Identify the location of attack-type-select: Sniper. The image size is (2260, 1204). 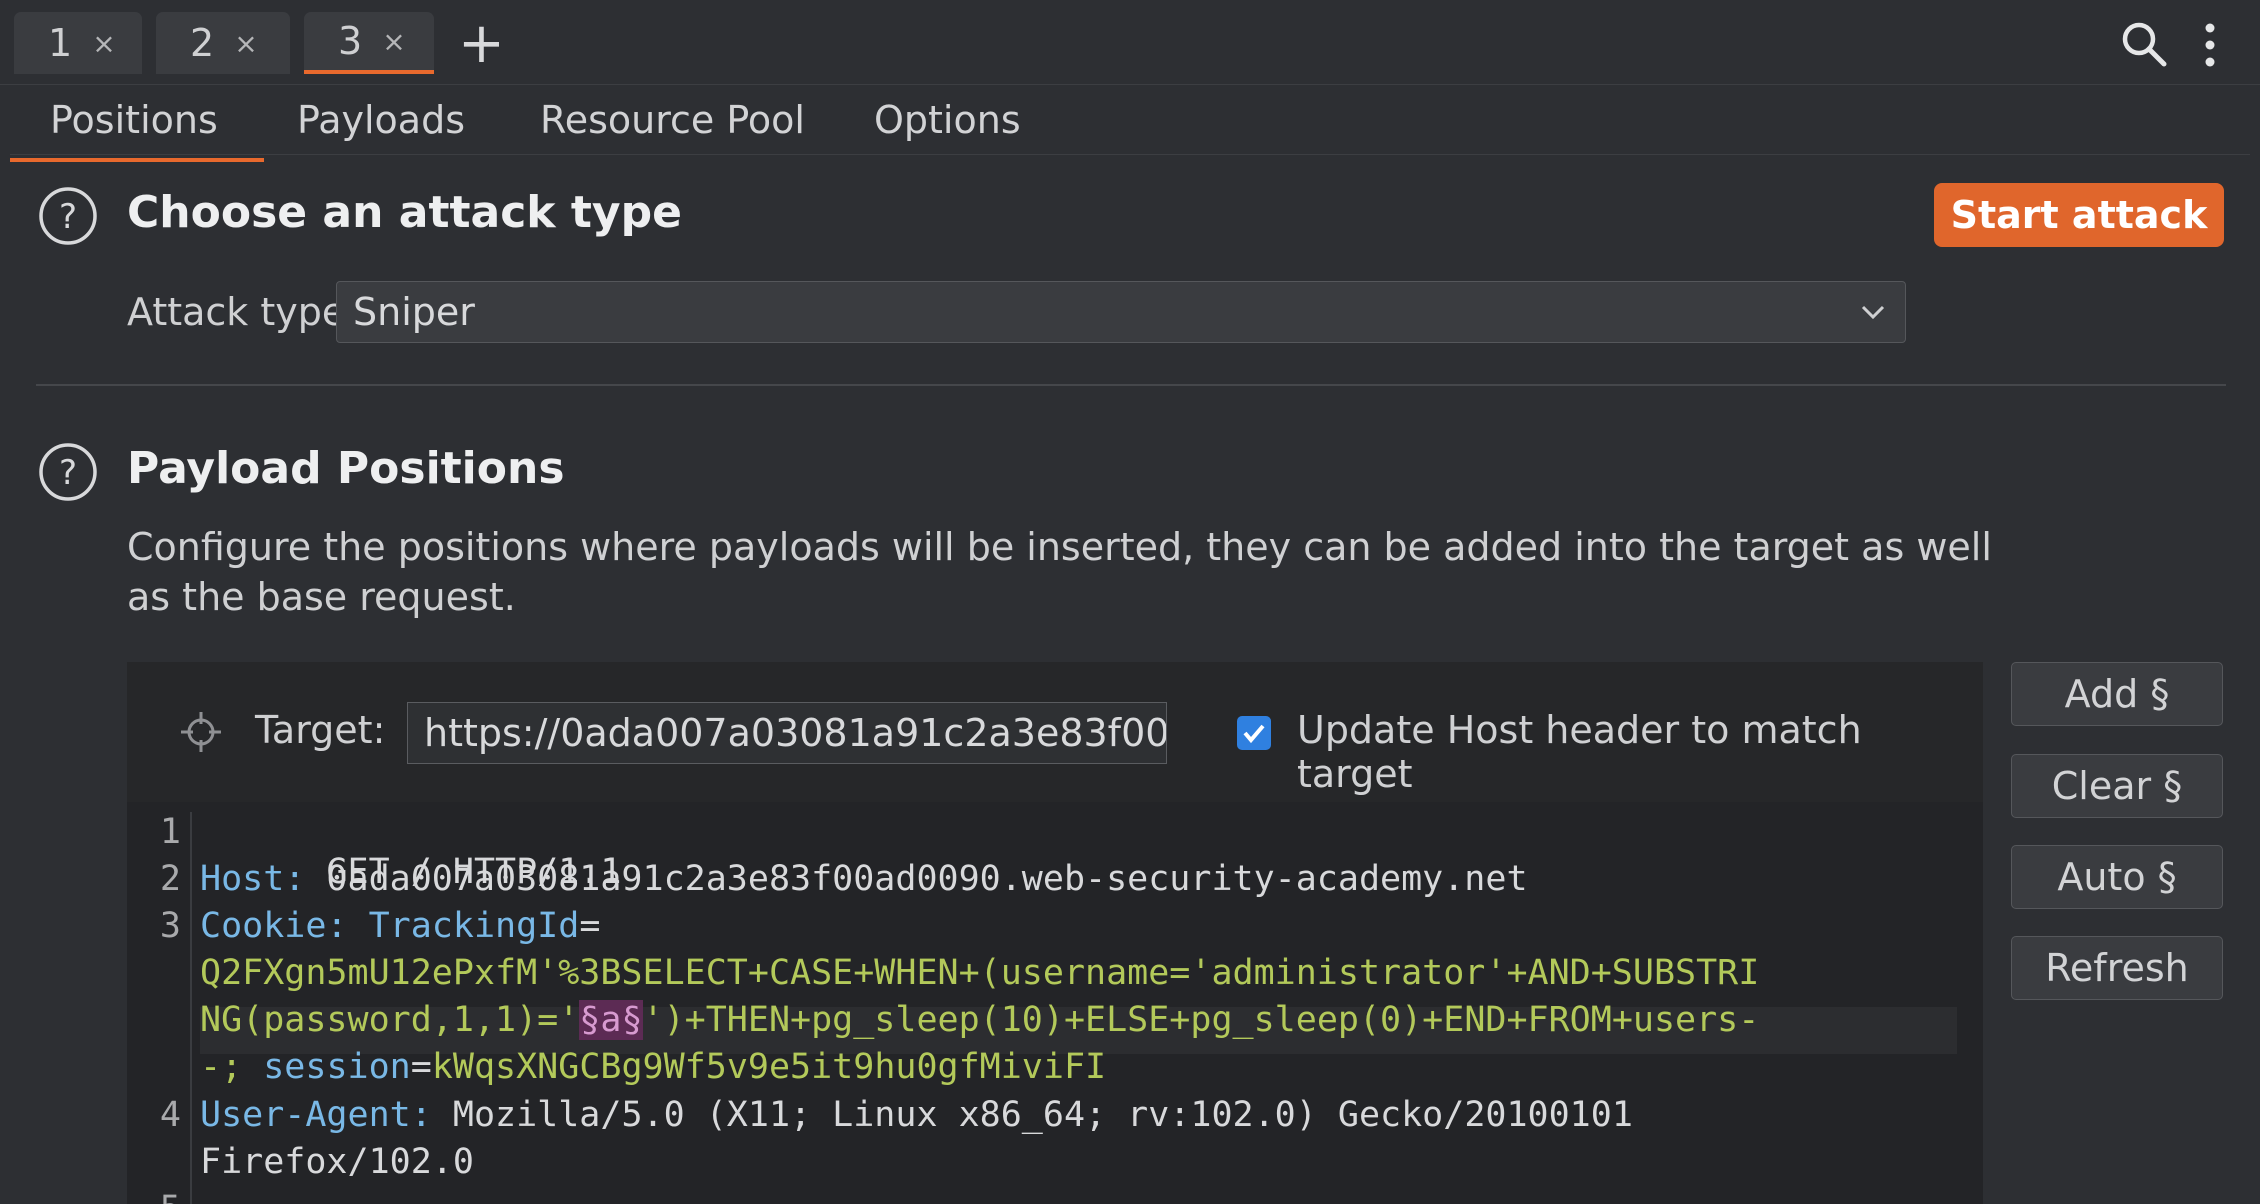
(1121, 312).